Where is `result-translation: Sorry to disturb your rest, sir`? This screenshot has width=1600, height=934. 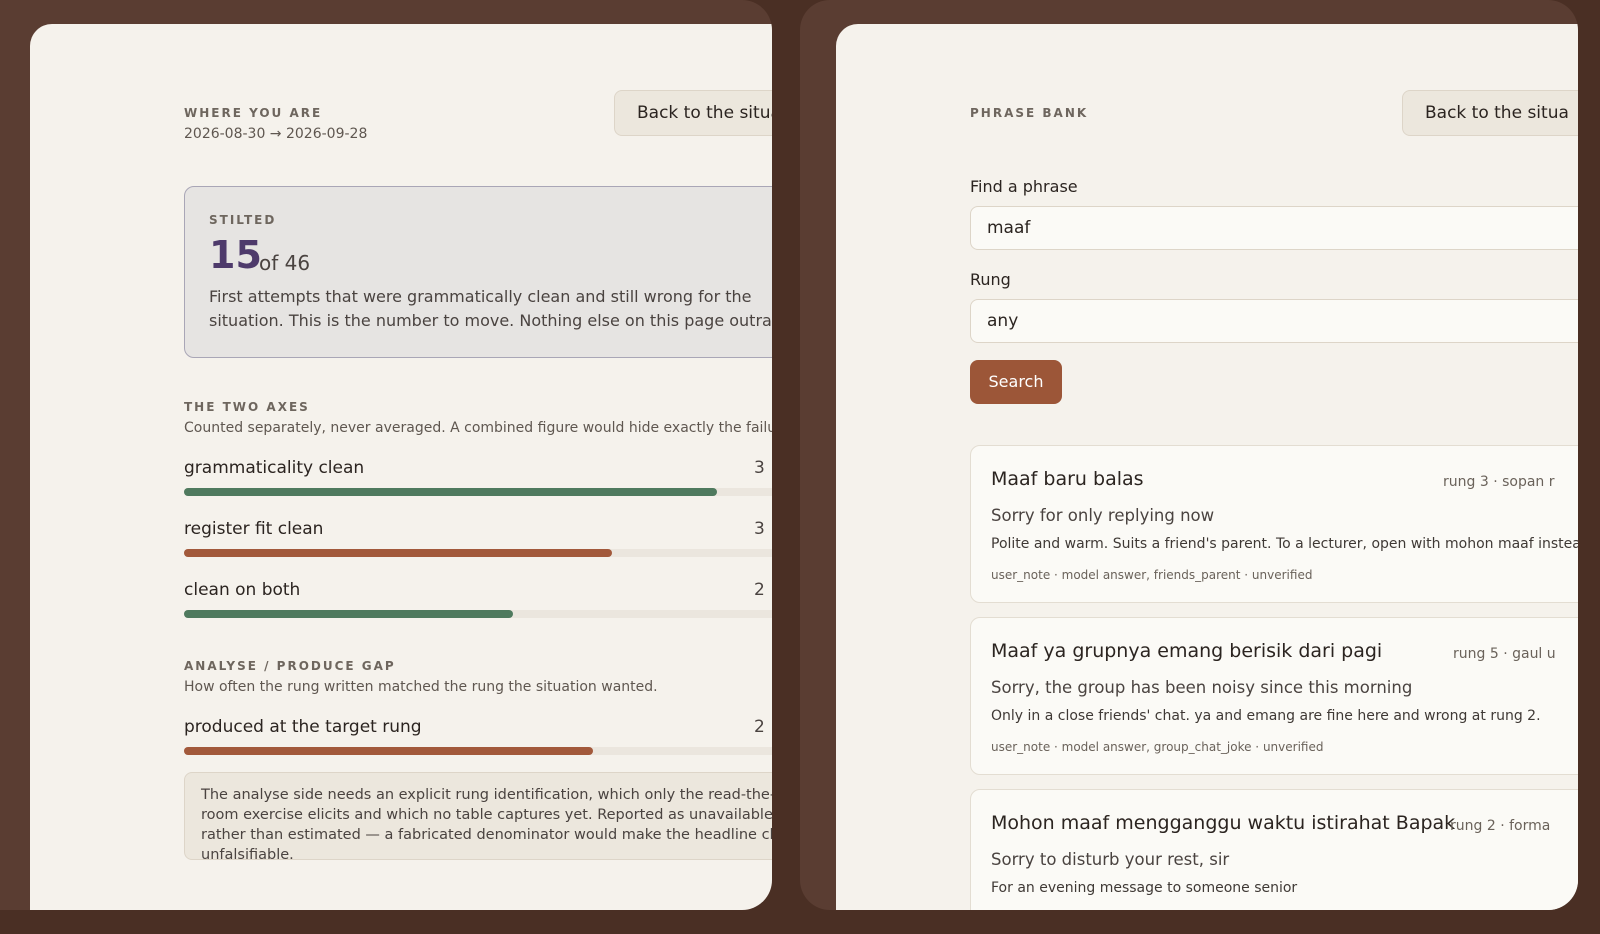
result-translation: Sorry to disturb your rest, sir is located at coordinates (1110, 859).